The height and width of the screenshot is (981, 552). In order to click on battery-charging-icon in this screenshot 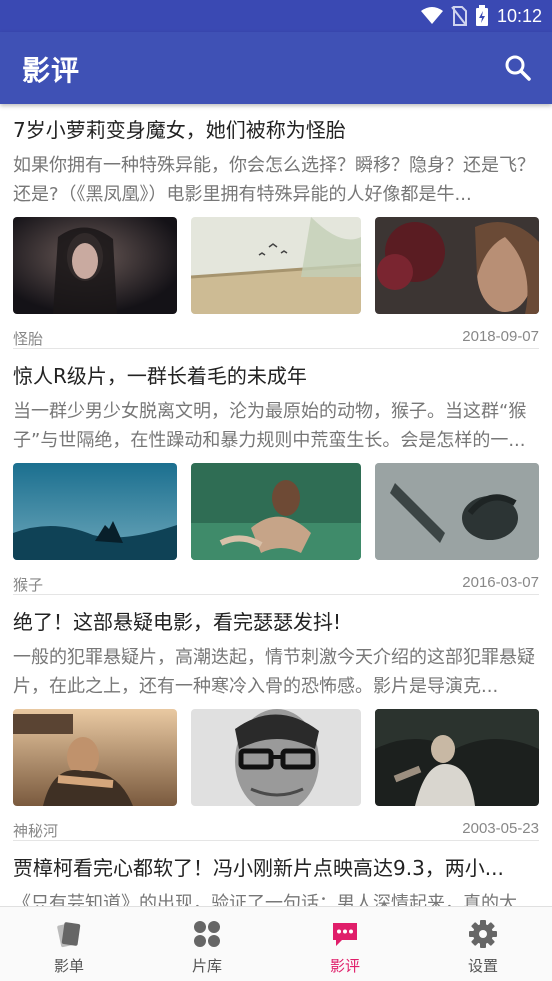, I will do `click(481, 15)`.